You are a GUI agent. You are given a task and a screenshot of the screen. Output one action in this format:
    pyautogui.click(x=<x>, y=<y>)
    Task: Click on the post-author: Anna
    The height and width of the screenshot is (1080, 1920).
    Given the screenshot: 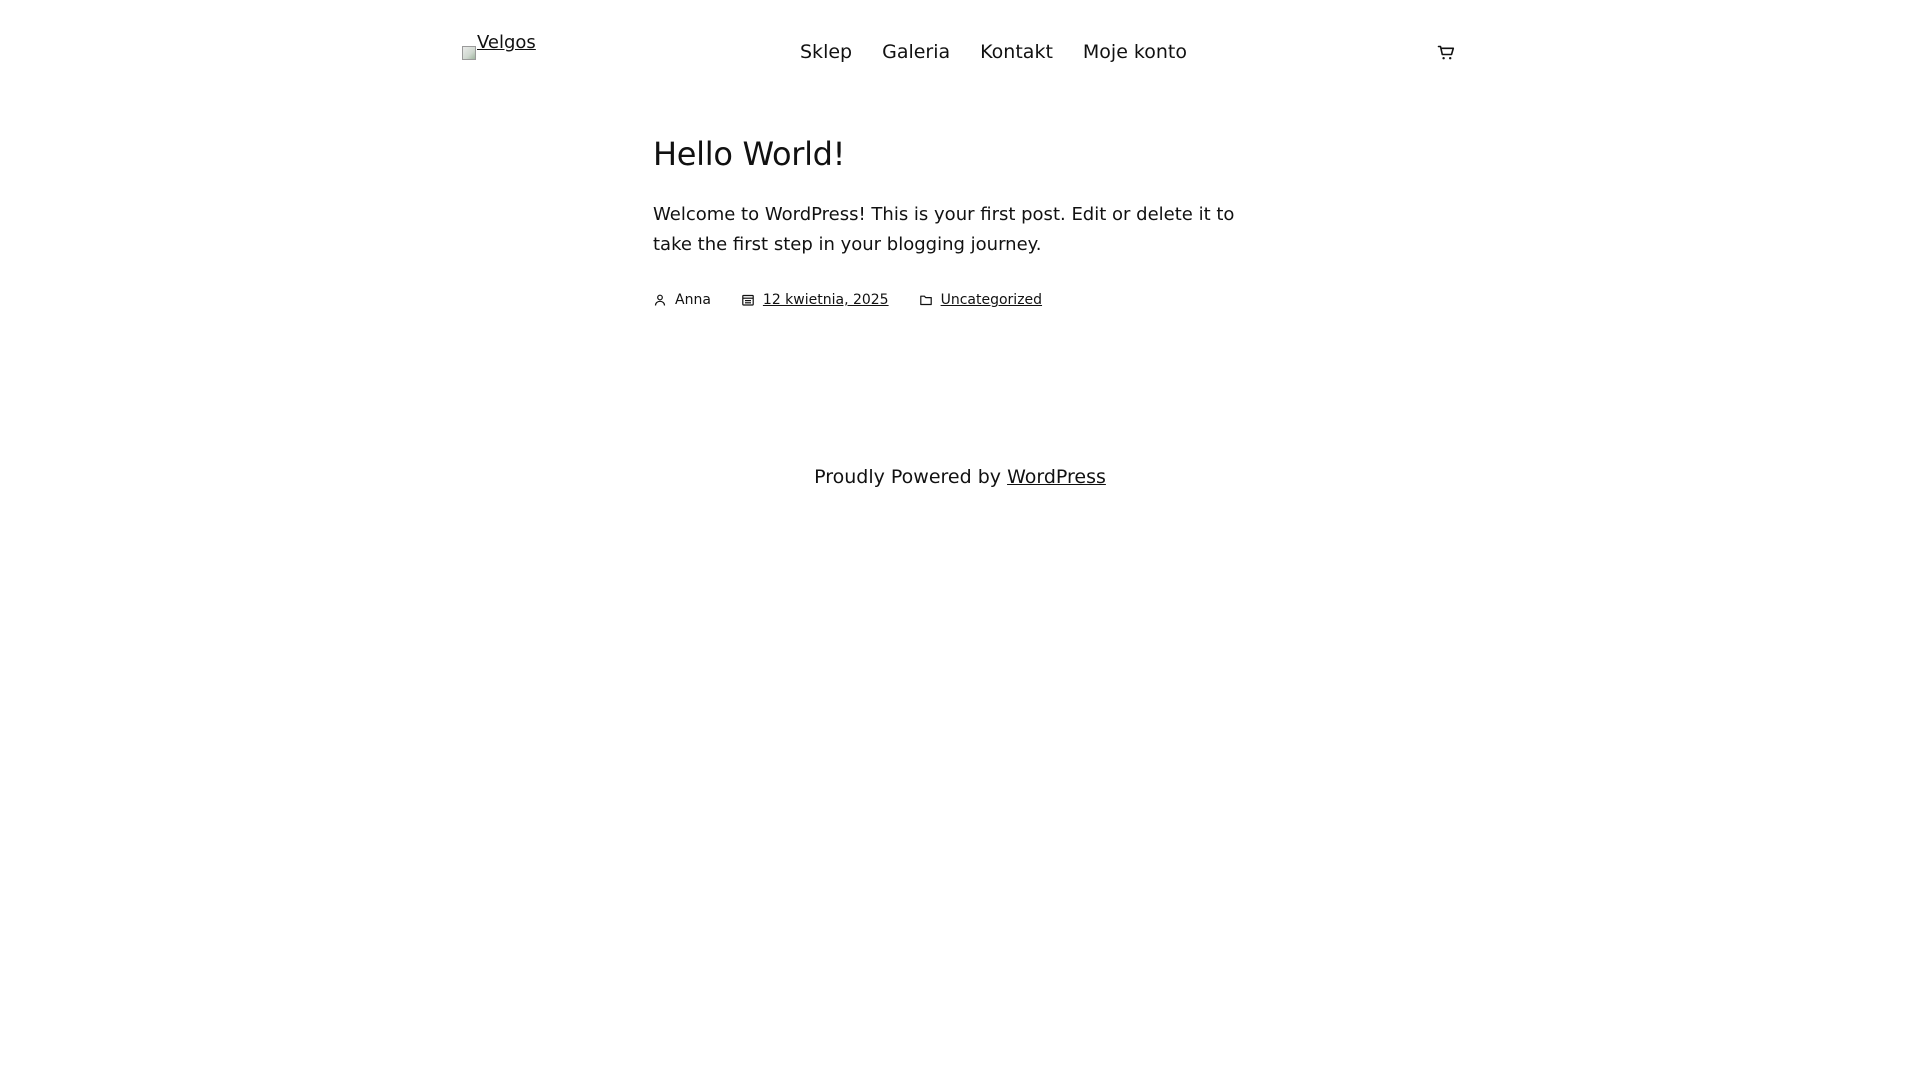 What is the action you would take?
    pyautogui.click(x=682, y=300)
    